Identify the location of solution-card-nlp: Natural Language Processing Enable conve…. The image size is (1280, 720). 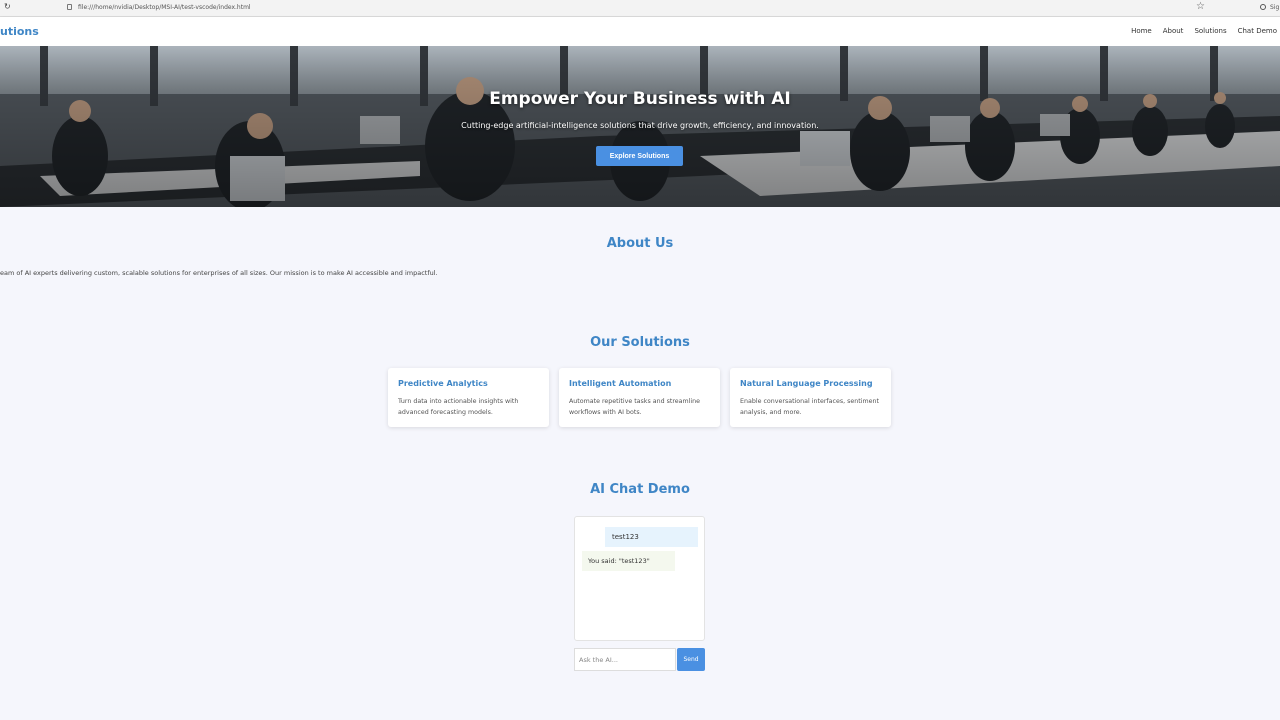
(810, 397).